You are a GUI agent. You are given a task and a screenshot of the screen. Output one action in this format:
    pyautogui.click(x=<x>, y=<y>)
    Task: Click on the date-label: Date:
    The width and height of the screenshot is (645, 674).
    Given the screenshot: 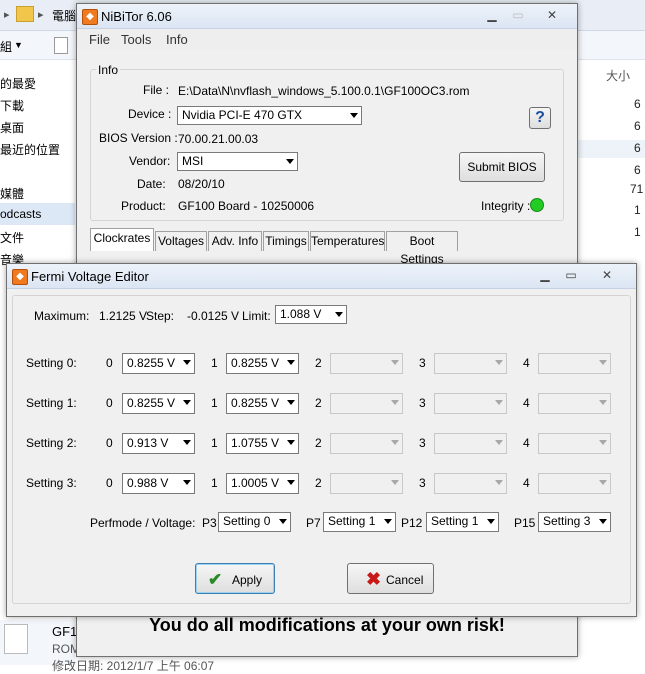 What is the action you would take?
    pyautogui.click(x=151, y=184)
    